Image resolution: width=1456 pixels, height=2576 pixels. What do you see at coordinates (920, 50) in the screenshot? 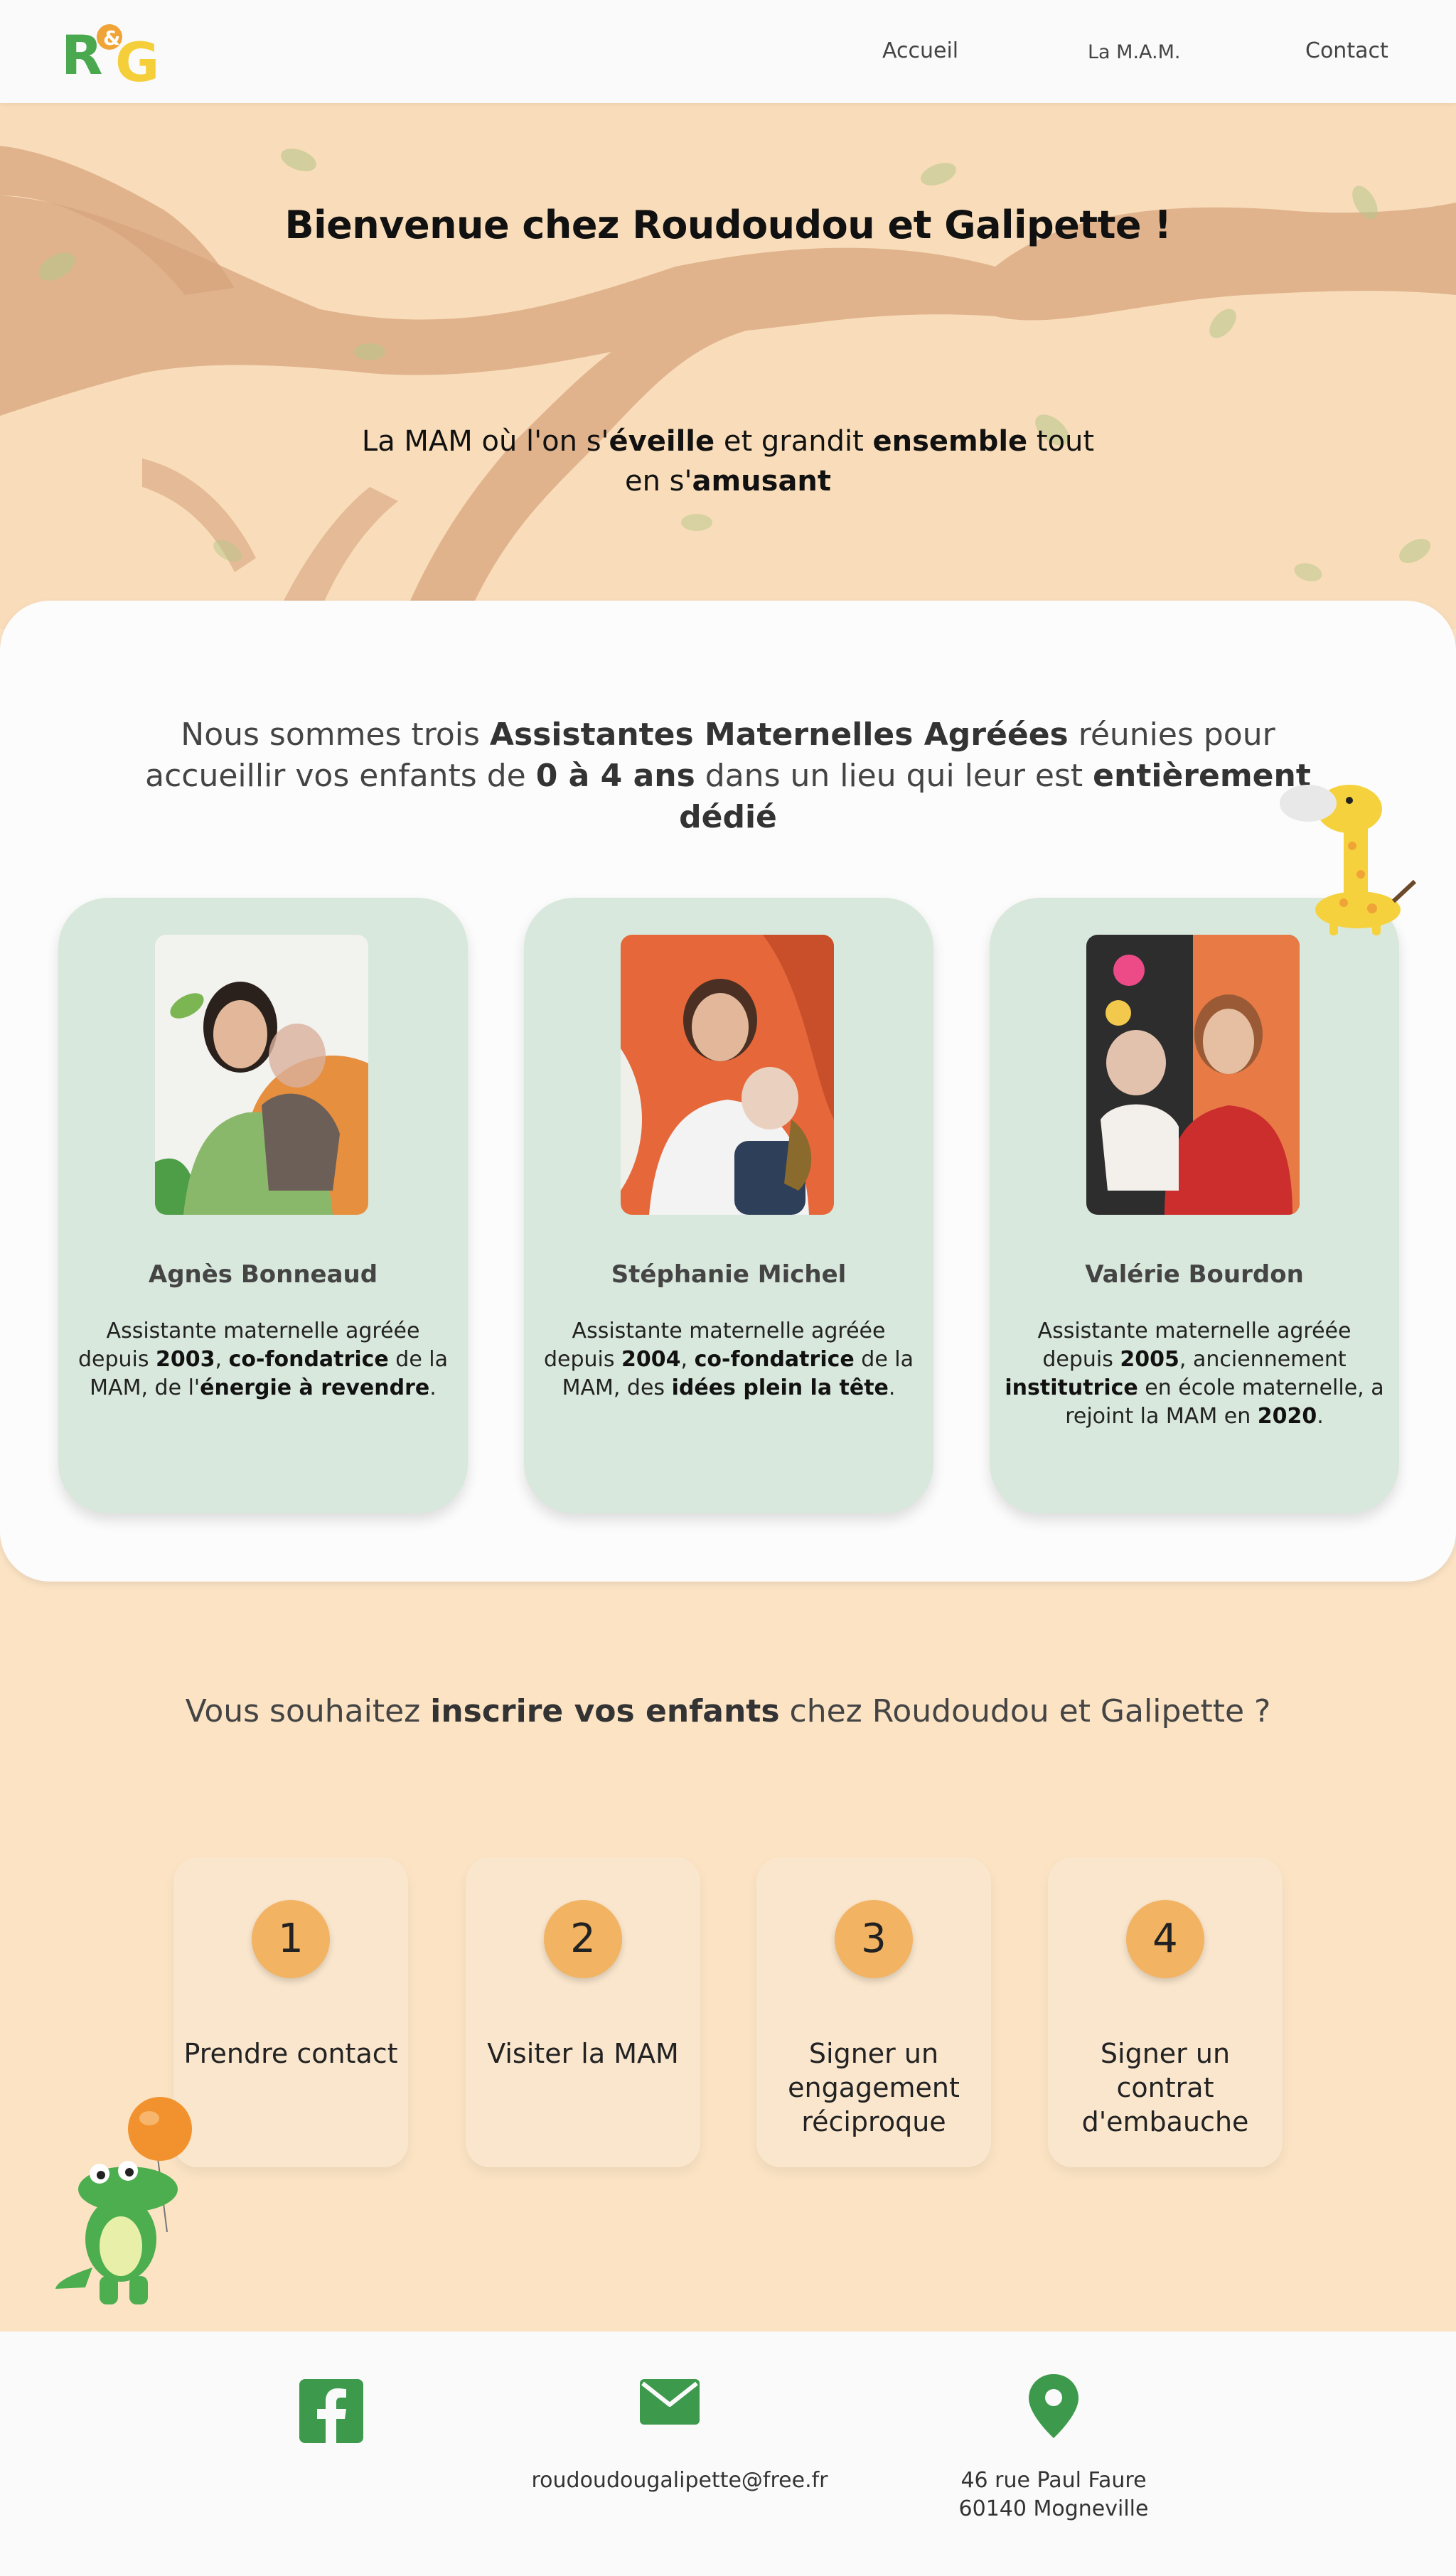
I see `nav-link-accueil: Accueil` at bounding box center [920, 50].